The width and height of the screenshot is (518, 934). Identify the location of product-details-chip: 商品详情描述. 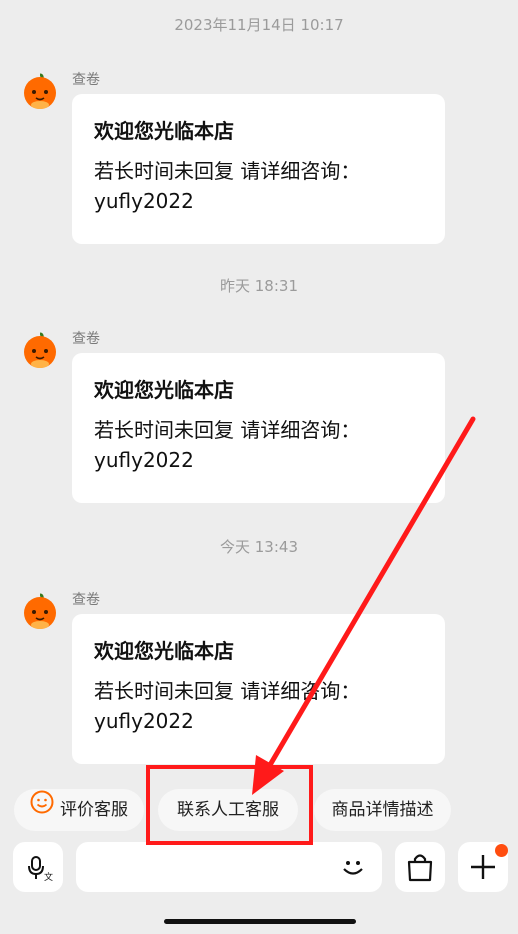
(382, 810).